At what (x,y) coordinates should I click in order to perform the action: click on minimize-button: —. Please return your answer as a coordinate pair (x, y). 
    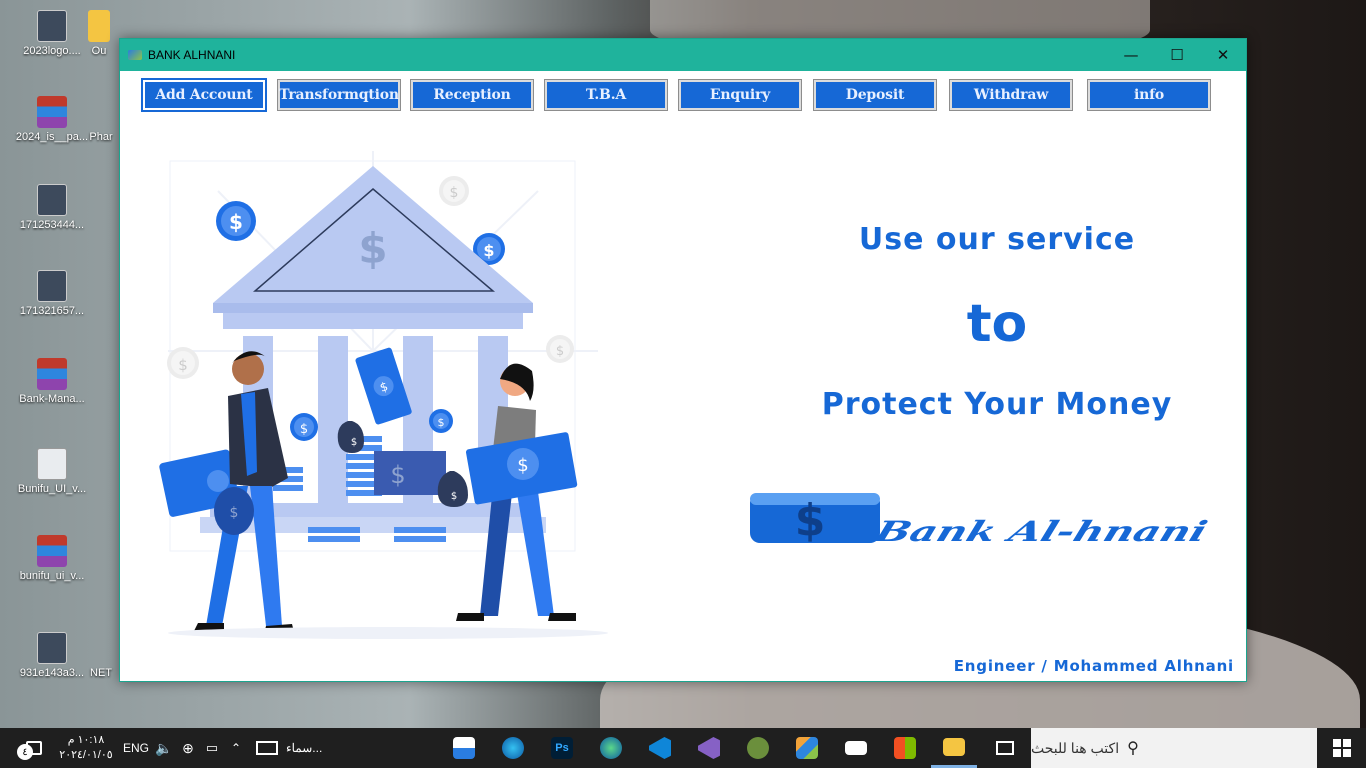
    Looking at the image, I should click on (1131, 55).